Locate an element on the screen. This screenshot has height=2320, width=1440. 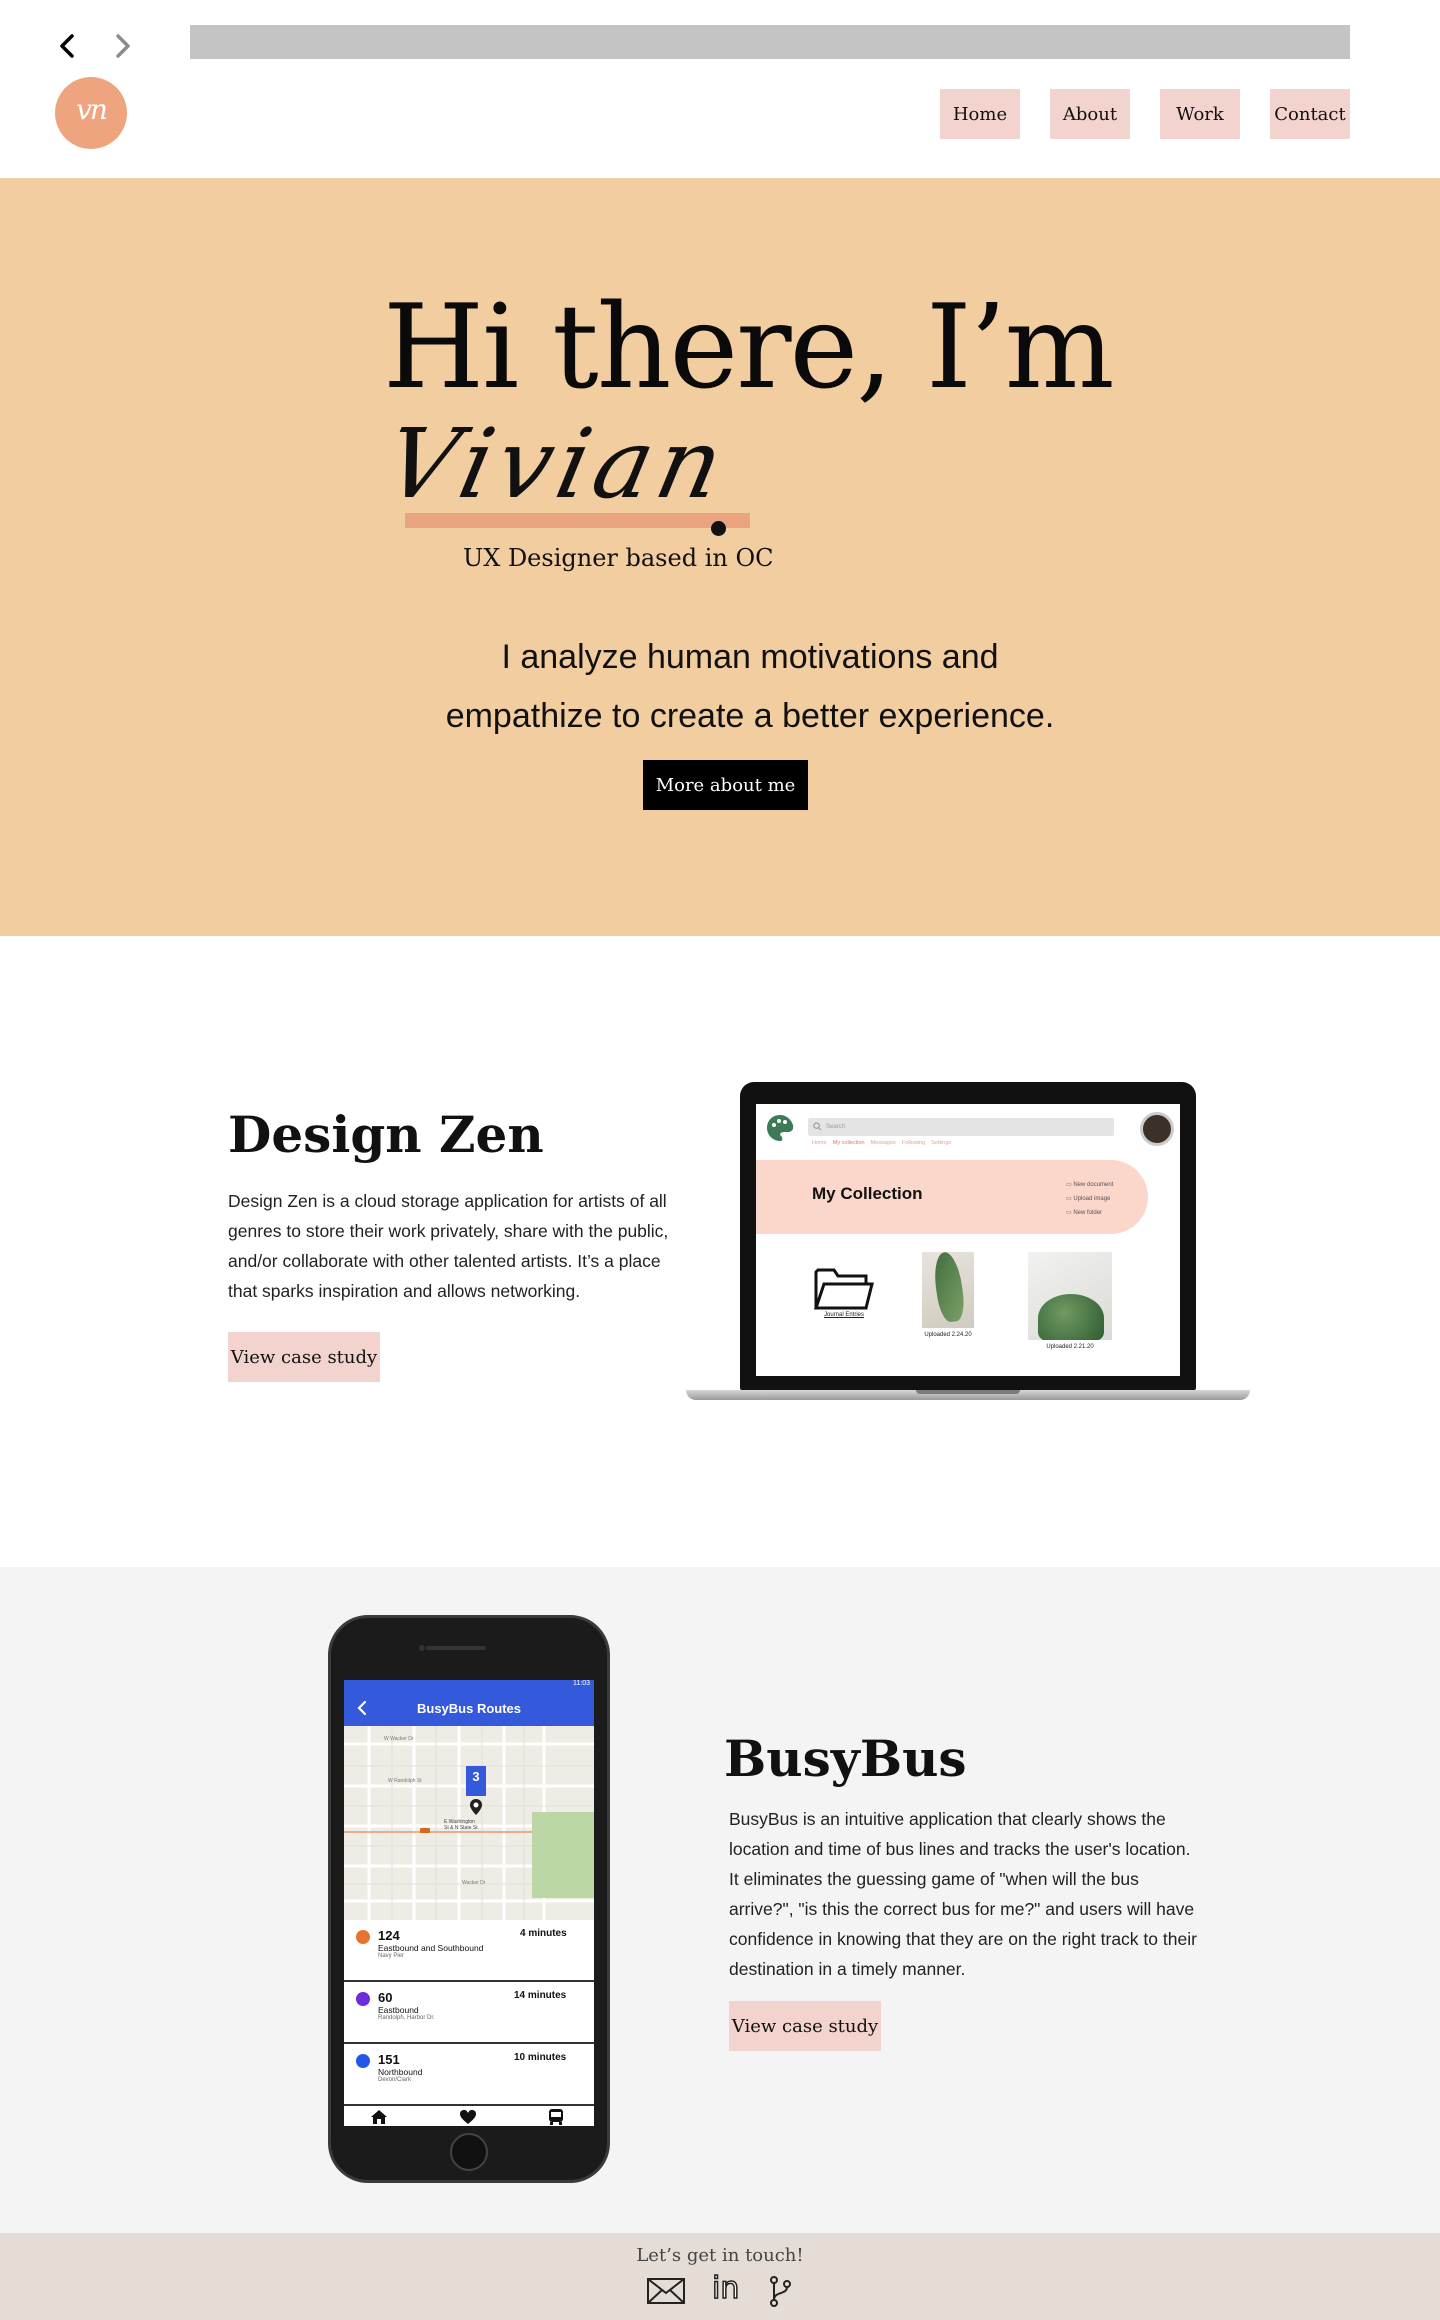
route-stop: Navy Pier is located at coordinates (391, 1956).